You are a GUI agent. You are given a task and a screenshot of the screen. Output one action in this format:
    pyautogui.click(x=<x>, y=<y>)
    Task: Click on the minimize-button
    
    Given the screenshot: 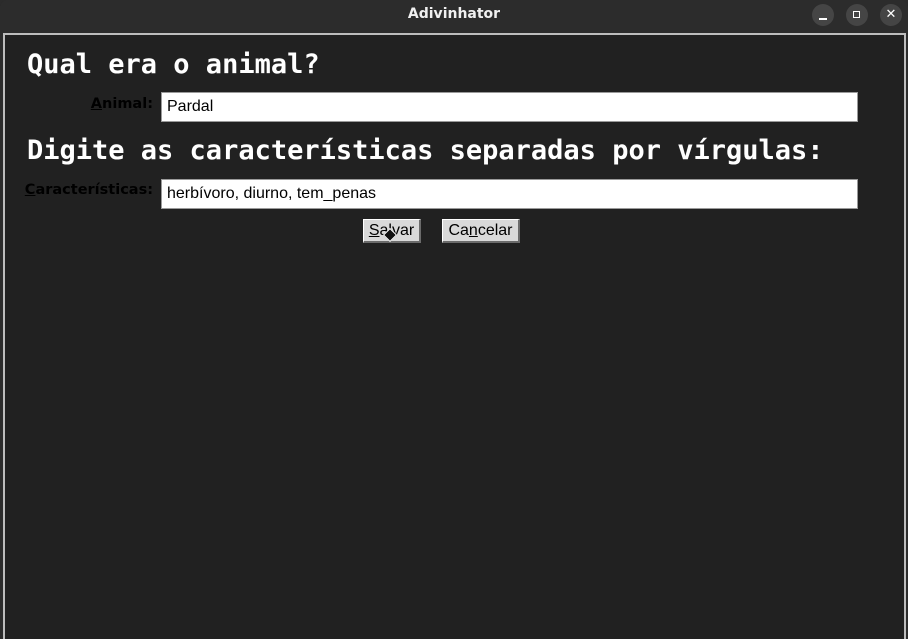 What is the action you would take?
    pyautogui.click(x=823, y=15)
    